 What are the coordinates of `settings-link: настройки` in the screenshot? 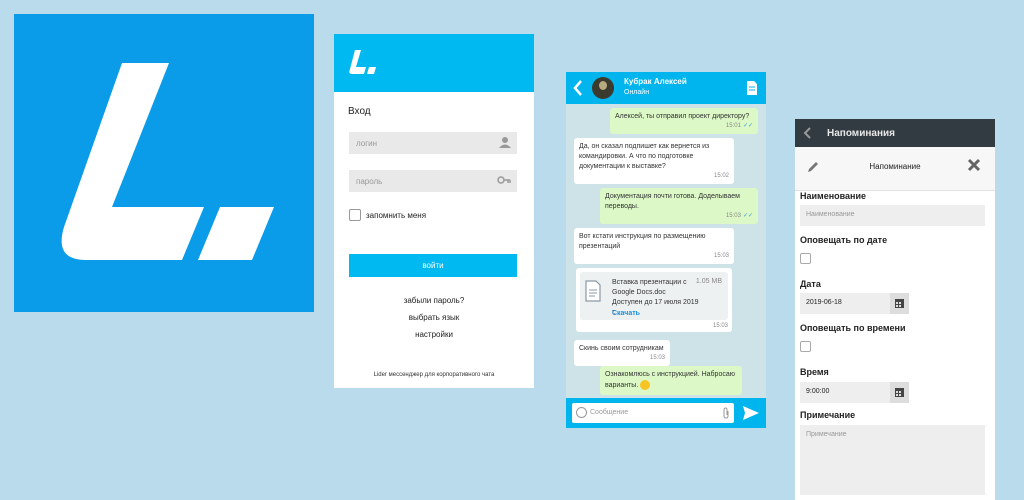 It's located at (434, 334).